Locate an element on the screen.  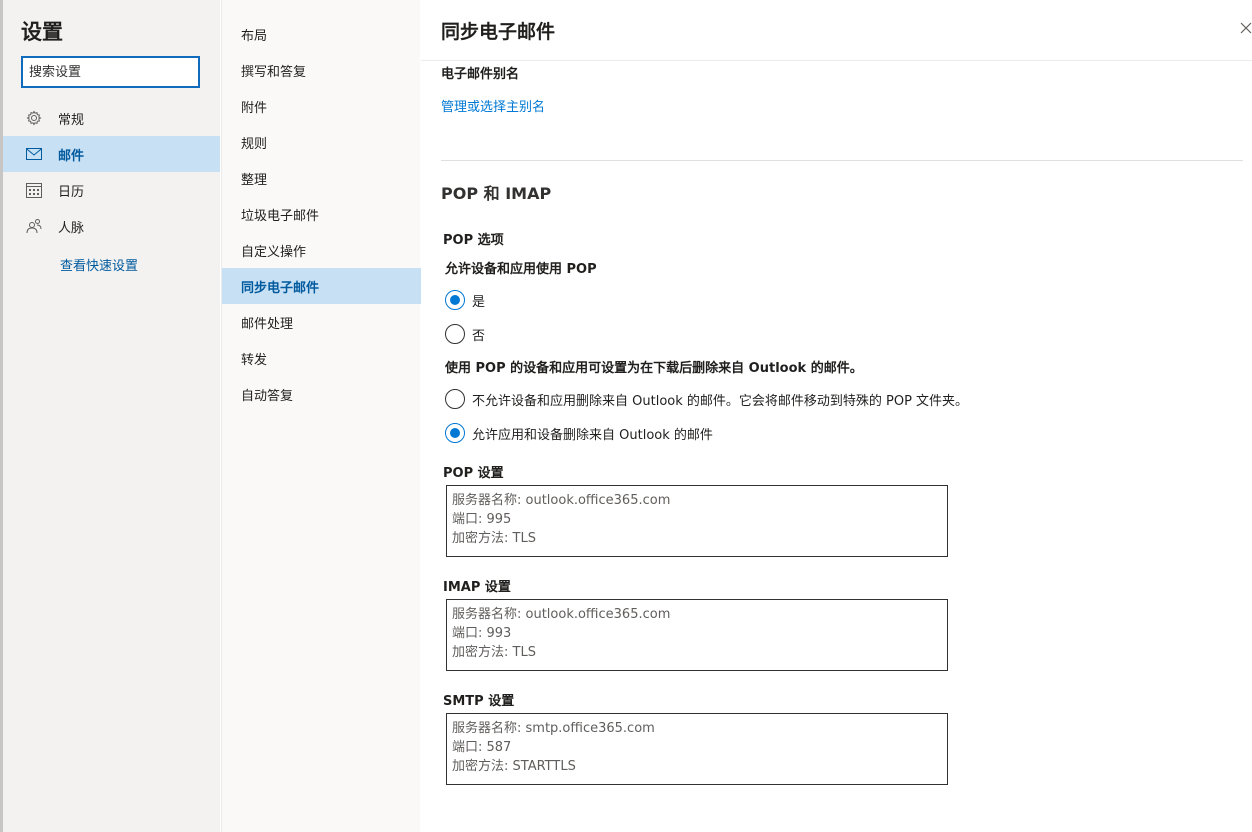
gear-icon is located at coordinates (34, 118).